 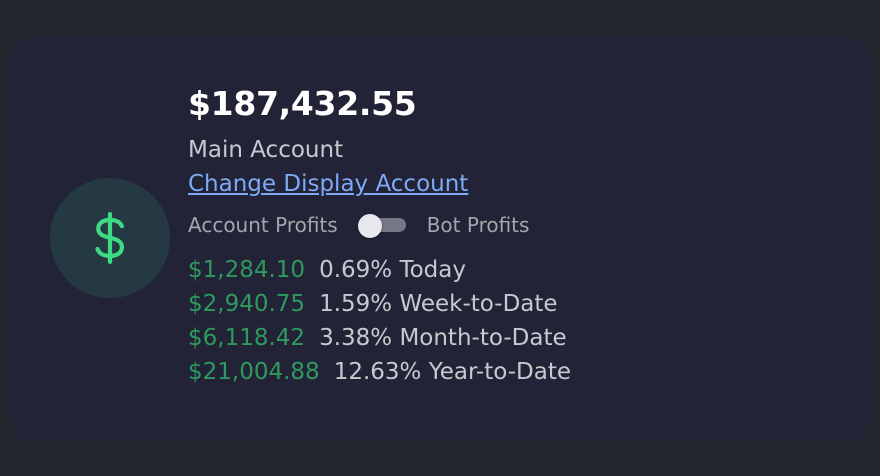 What do you see at coordinates (443, 338) in the screenshot?
I see `stat-percent: 3.38% Month-to-Date` at bounding box center [443, 338].